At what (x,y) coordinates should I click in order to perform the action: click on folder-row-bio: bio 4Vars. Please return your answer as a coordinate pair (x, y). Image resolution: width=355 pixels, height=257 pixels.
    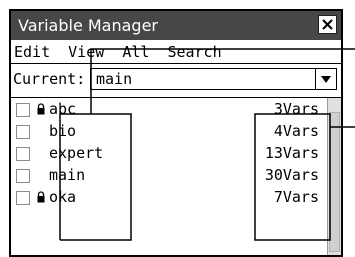
    Looking at the image, I should click on (169, 132).